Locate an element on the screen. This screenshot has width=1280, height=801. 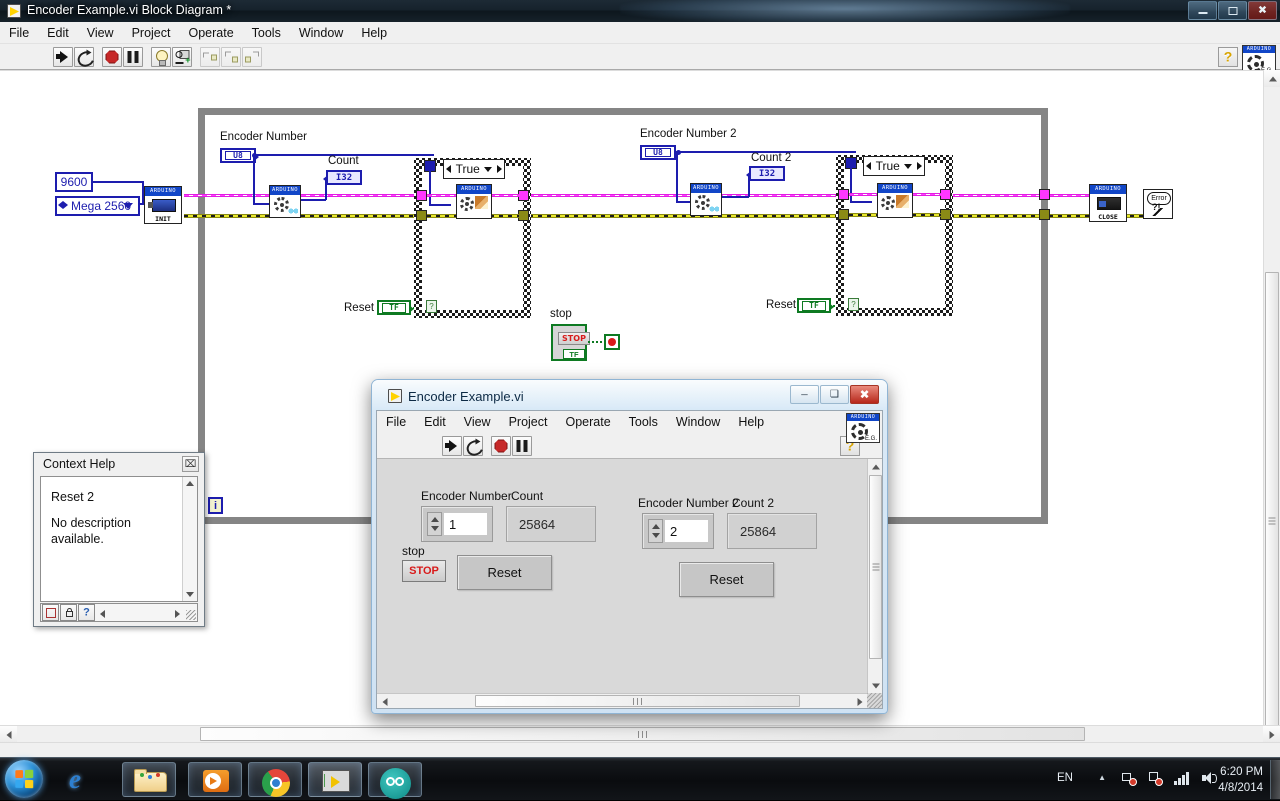
case-2-tunnel-in-error is located at coordinates (843, 214).